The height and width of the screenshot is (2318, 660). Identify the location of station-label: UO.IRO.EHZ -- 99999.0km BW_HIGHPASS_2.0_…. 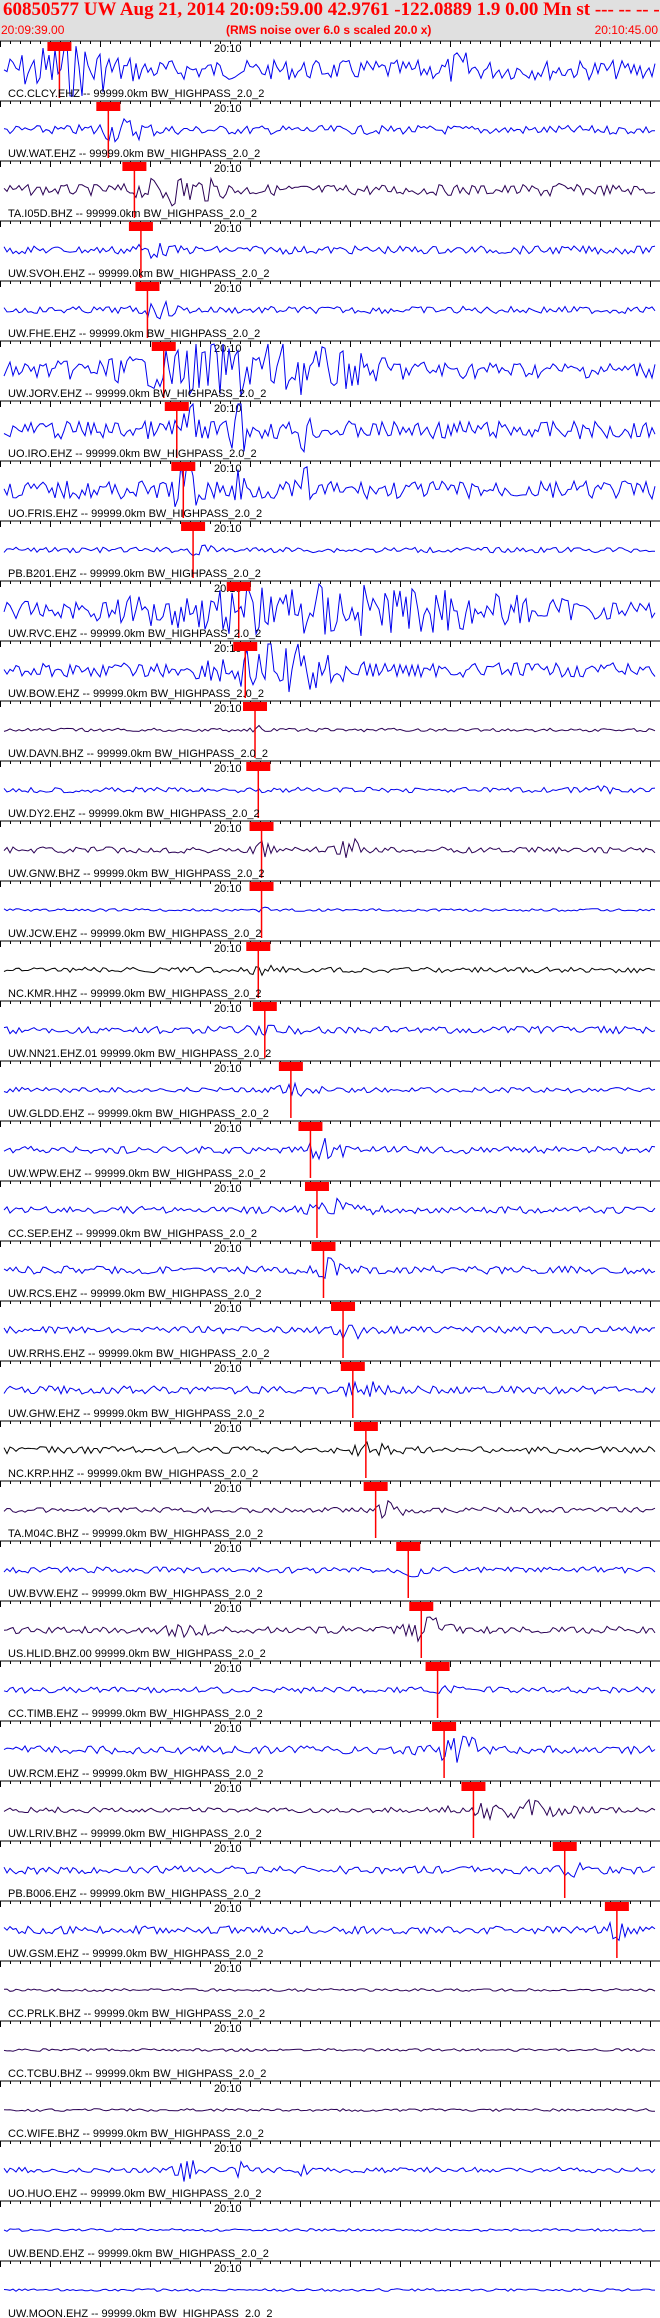
(132, 454).